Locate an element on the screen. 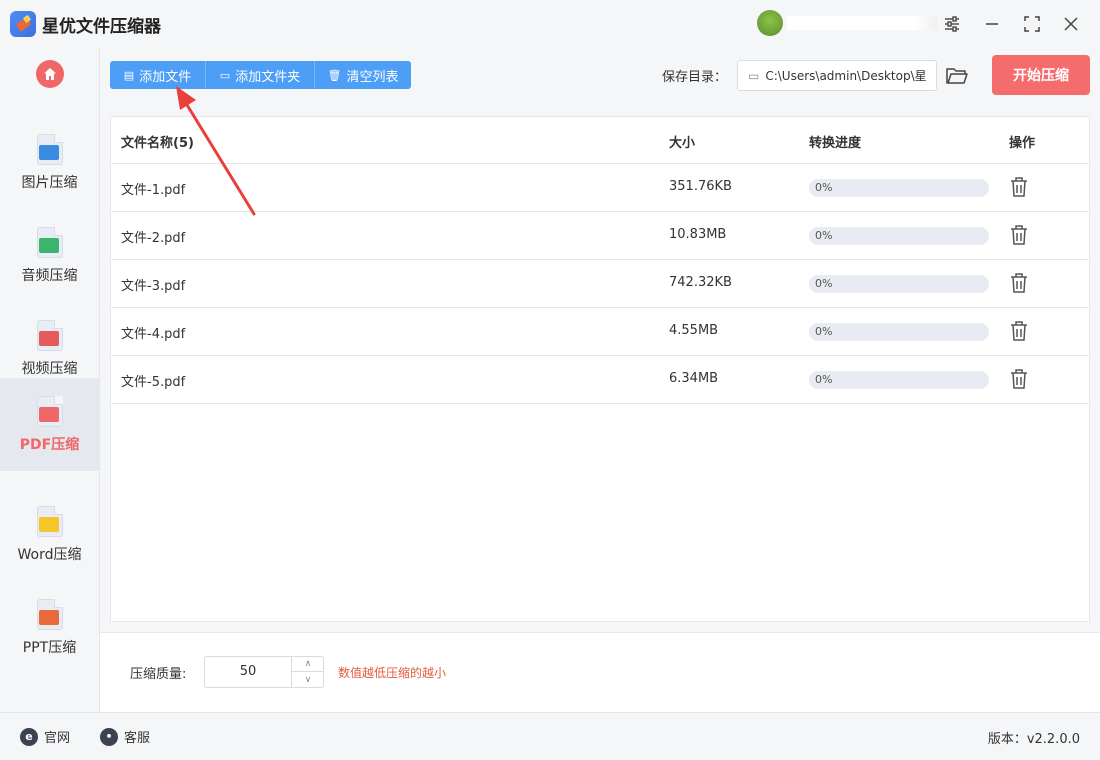  open-folder-icon is located at coordinates (957, 76).